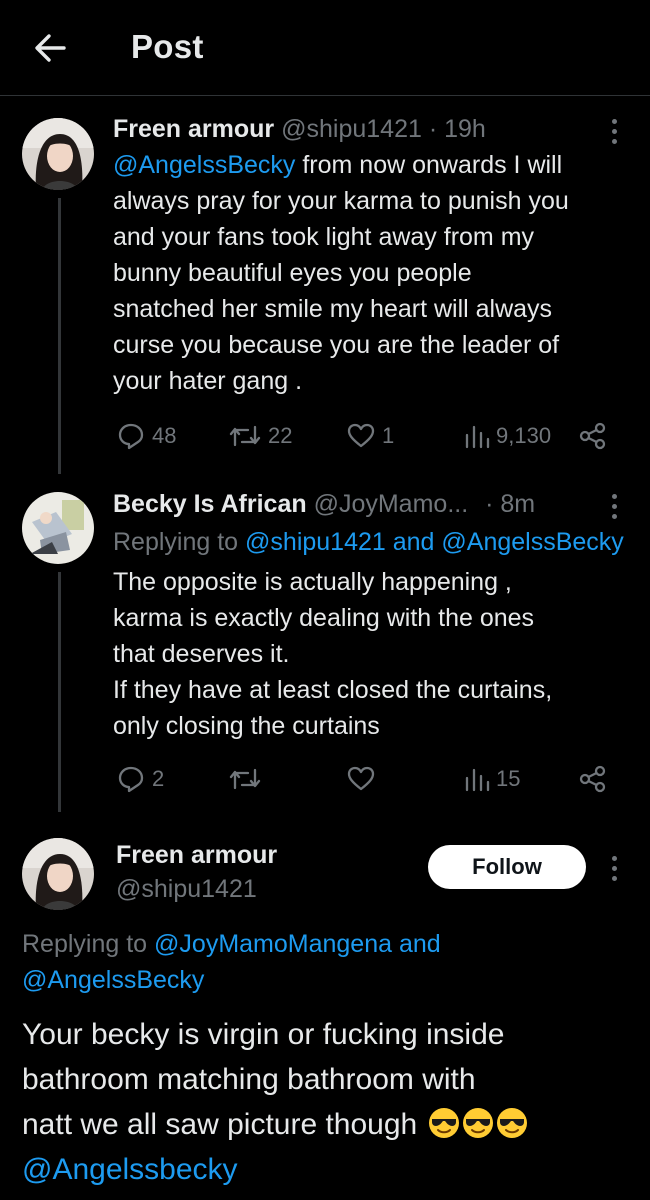  I want to click on replying-to-link: @shipu1421 and @AngelssBecky, so click(434, 542).